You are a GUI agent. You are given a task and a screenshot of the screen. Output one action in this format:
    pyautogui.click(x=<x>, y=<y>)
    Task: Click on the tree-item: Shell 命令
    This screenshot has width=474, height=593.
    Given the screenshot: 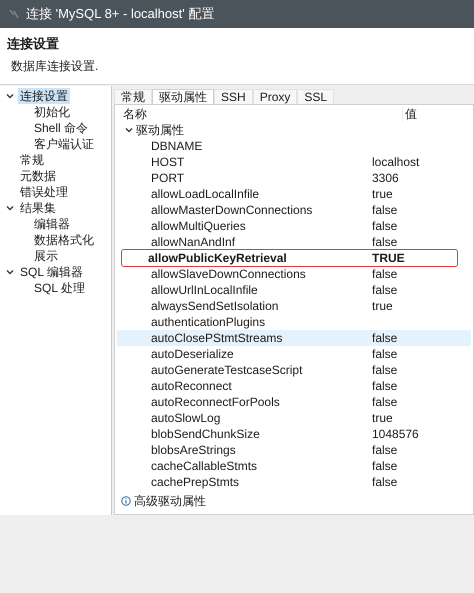 What is the action you would take?
    pyautogui.click(x=61, y=128)
    